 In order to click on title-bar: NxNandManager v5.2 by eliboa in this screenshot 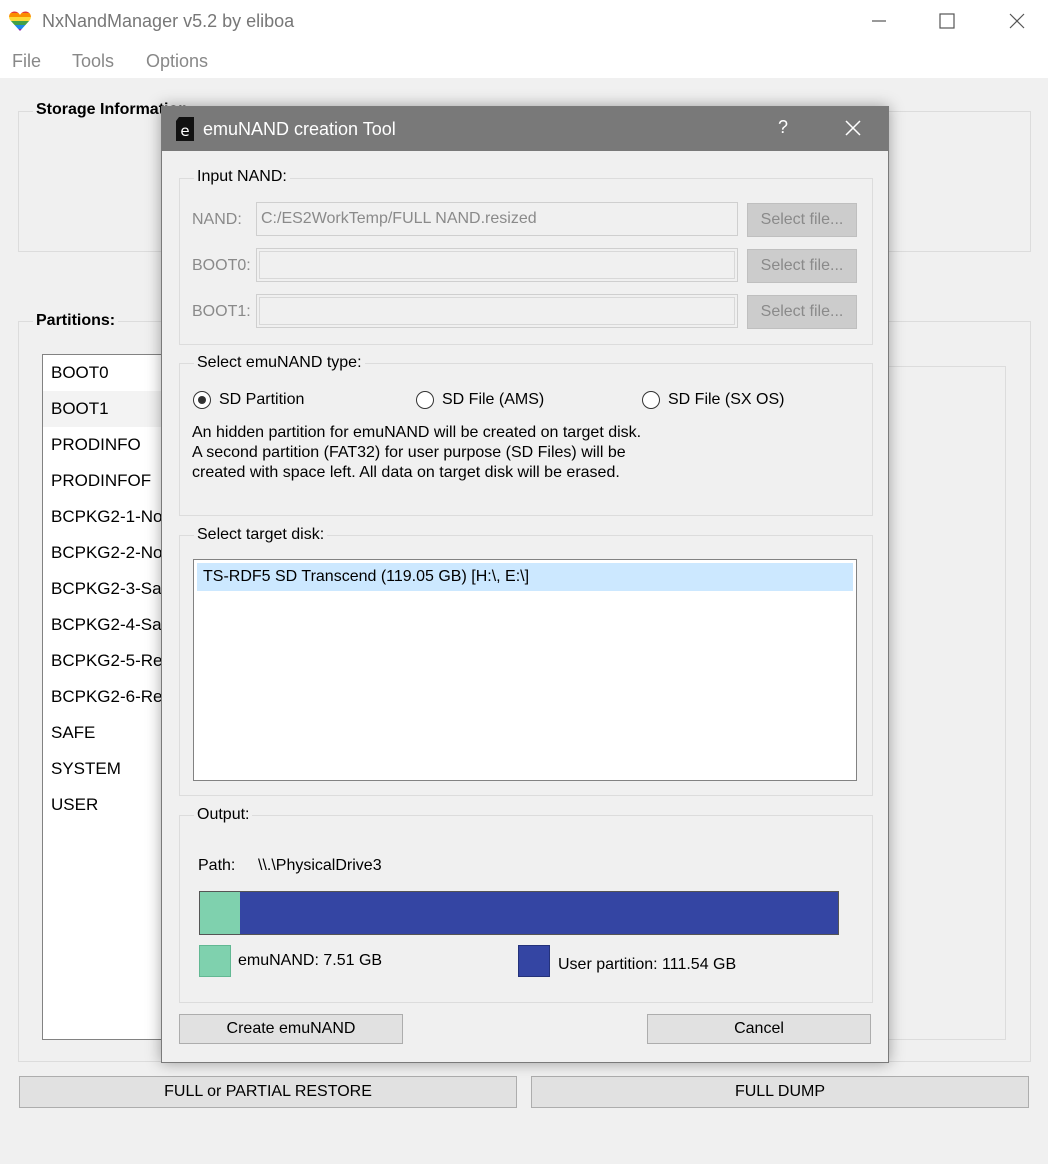, I will do `click(524, 21)`.